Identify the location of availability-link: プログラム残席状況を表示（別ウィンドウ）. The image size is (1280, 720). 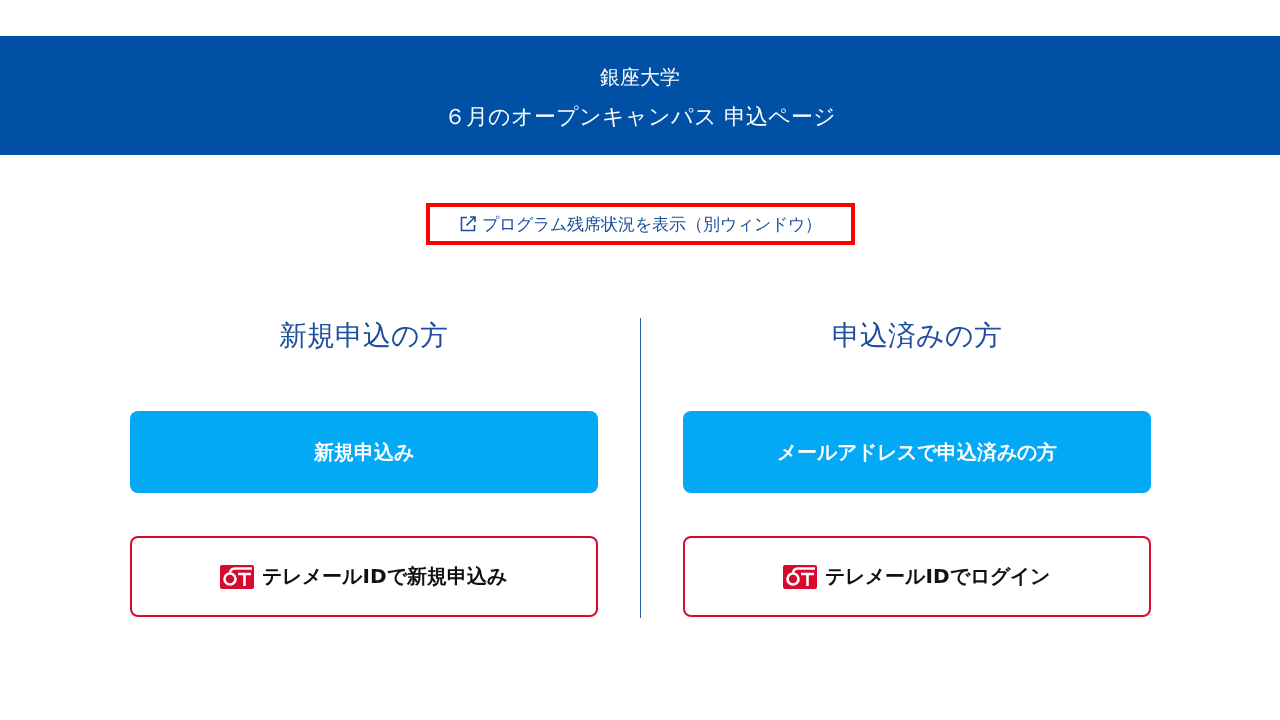
(640, 224).